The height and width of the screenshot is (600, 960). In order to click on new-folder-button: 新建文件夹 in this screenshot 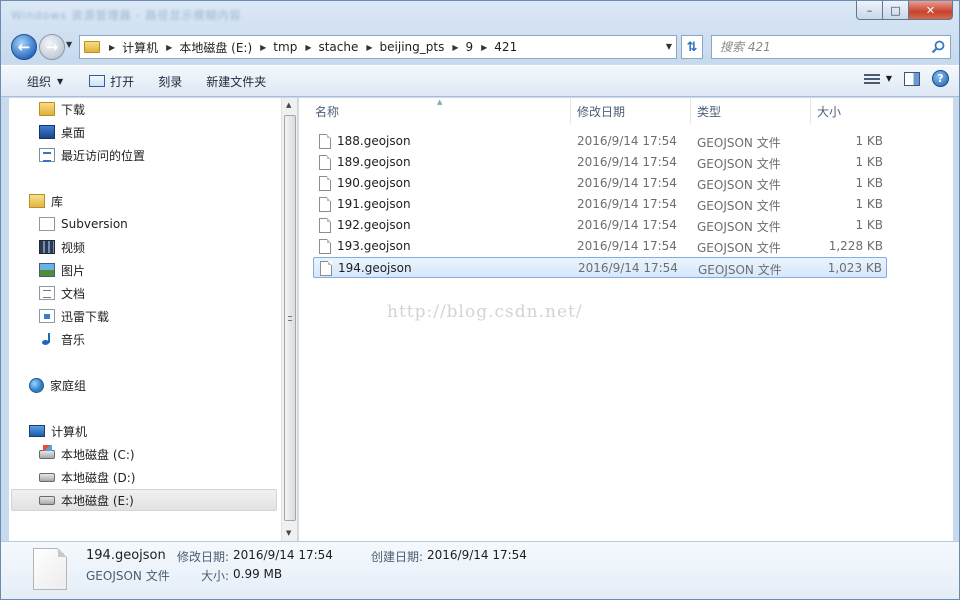, I will do `click(236, 81)`.